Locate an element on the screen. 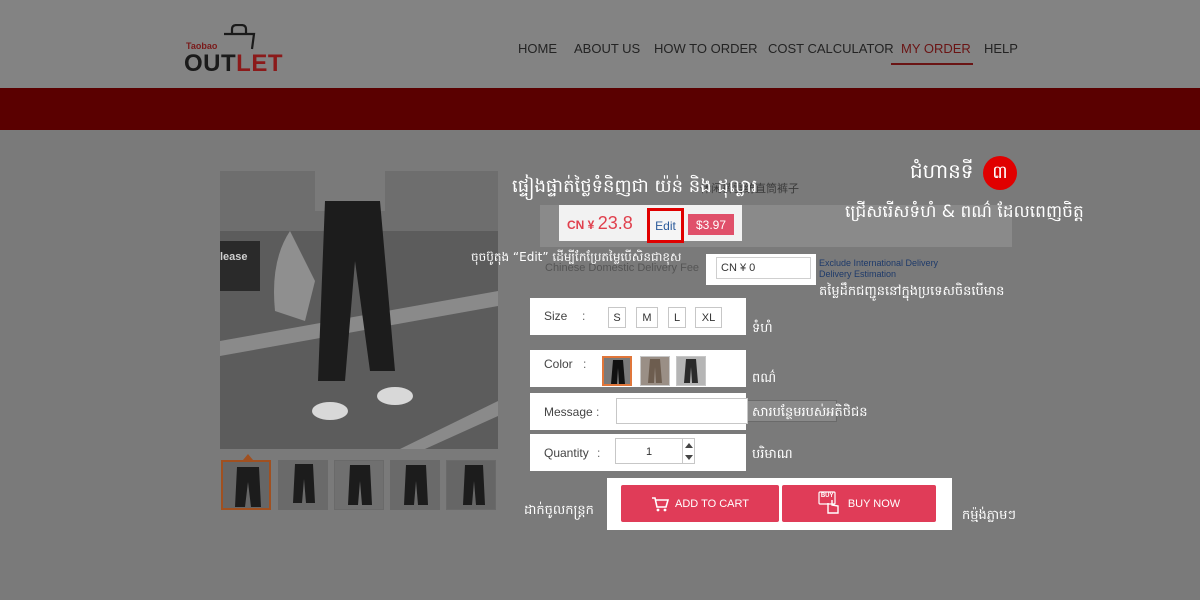  buy-now-label: BUY NOW is located at coordinates (874, 503).